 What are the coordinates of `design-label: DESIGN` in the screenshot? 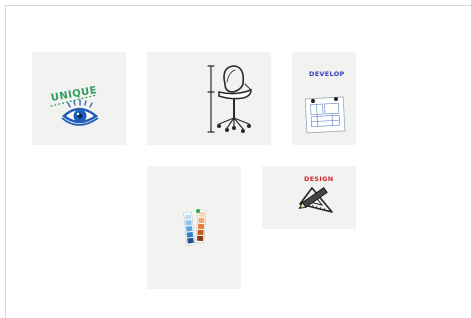 It's located at (319, 179).